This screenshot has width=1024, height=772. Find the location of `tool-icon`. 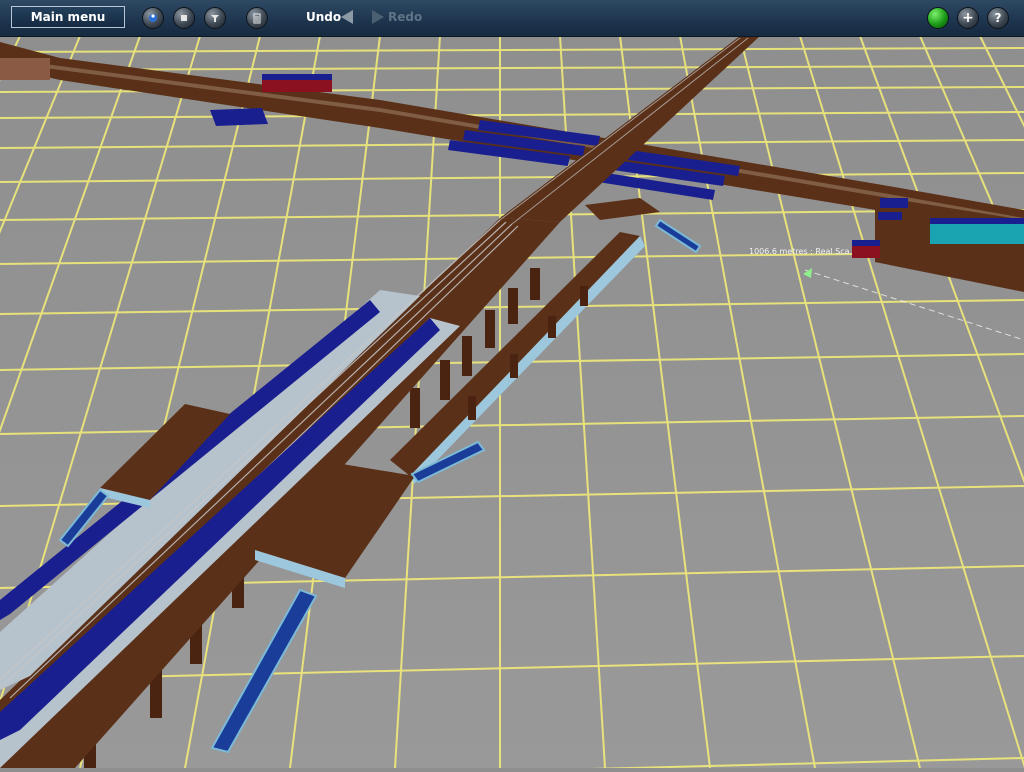

tool-icon is located at coordinates (215, 18).